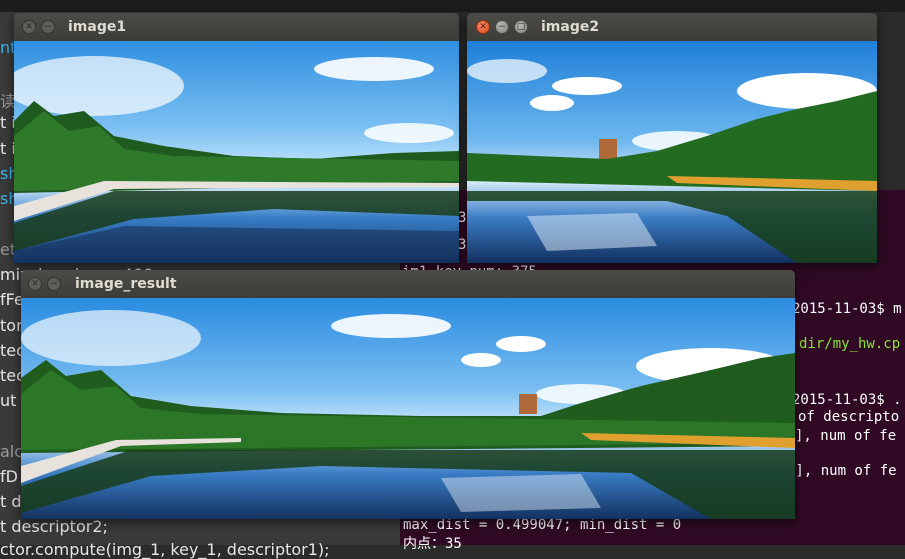 The width and height of the screenshot is (905, 559). I want to click on terminal-line: 4], num of fe, so click(842, 471).